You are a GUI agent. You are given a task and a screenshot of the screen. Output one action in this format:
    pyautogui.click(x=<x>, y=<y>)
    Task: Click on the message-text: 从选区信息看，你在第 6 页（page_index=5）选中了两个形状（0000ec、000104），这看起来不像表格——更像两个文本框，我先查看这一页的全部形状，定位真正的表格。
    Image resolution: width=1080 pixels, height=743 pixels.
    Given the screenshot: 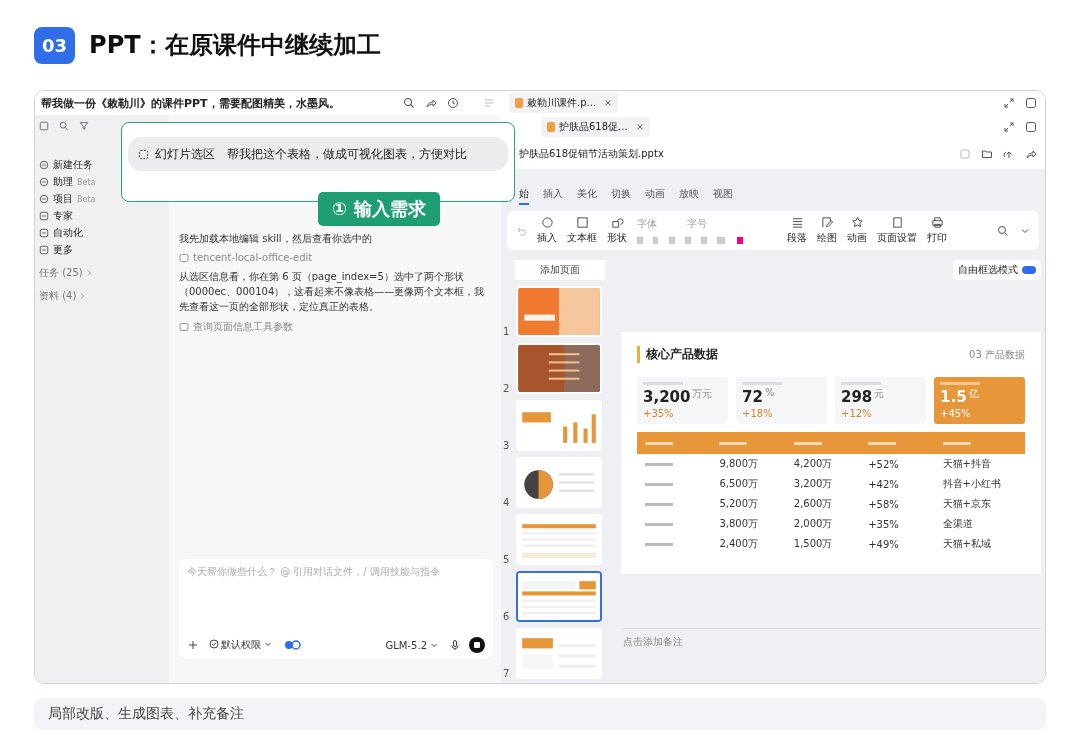 What is the action you would take?
    pyautogui.click(x=332, y=292)
    